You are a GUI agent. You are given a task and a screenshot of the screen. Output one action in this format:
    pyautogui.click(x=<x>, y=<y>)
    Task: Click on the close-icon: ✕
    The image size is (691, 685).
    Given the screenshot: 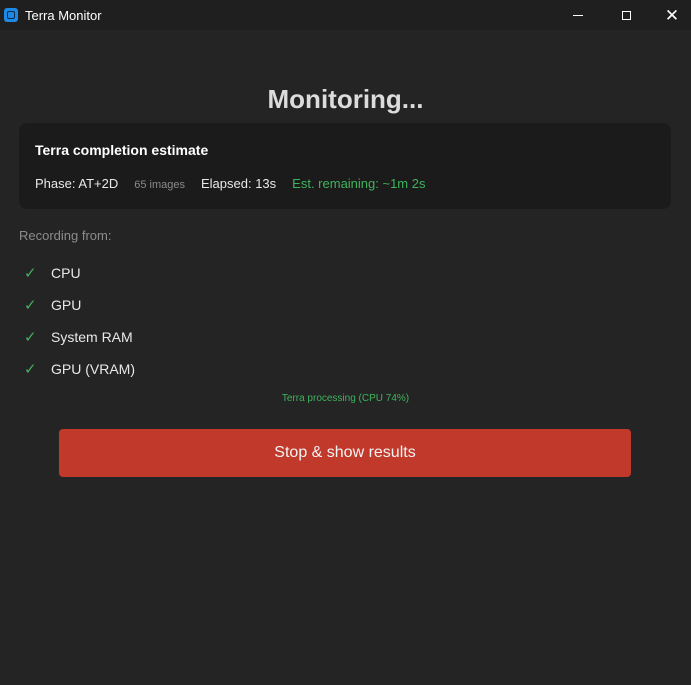 What is the action you would take?
    pyautogui.click(x=672, y=15)
    